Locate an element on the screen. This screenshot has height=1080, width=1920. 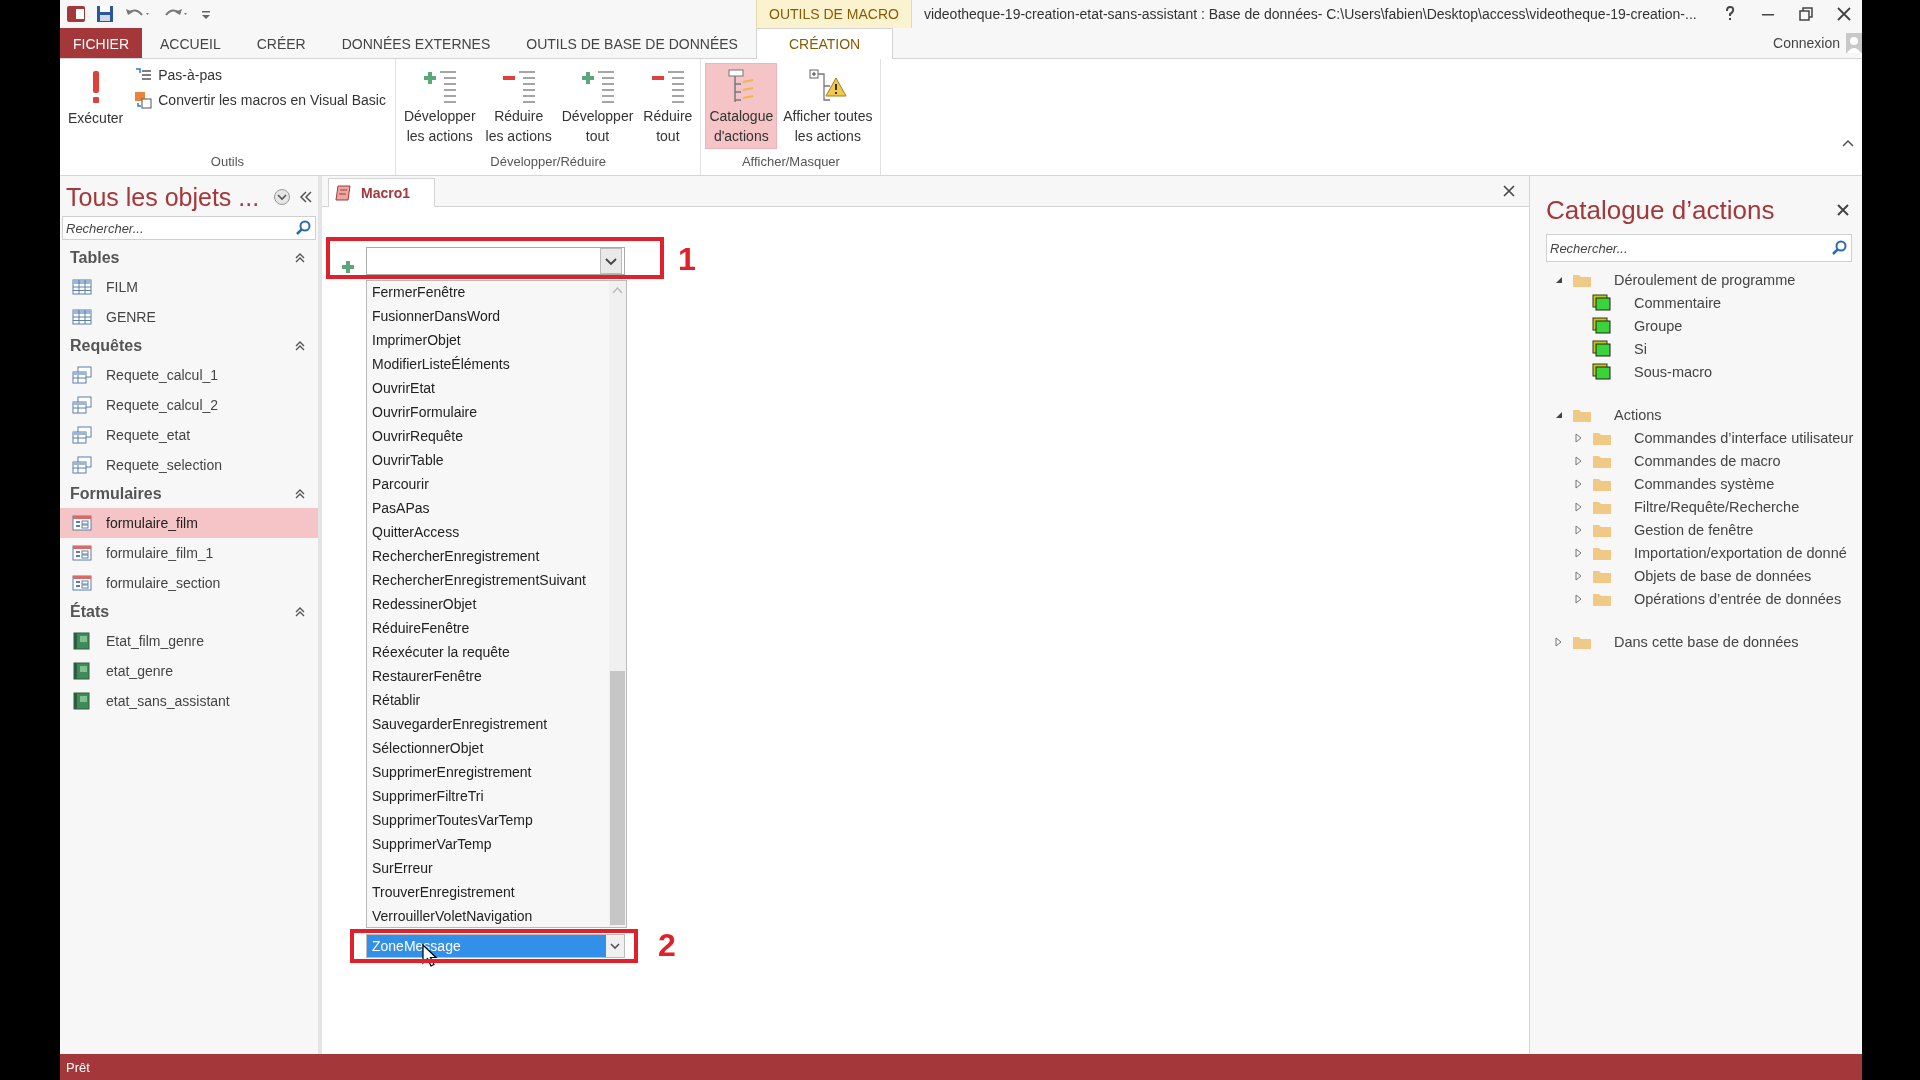
ribbon-button: Réduire tout is located at coordinates (668, 106).